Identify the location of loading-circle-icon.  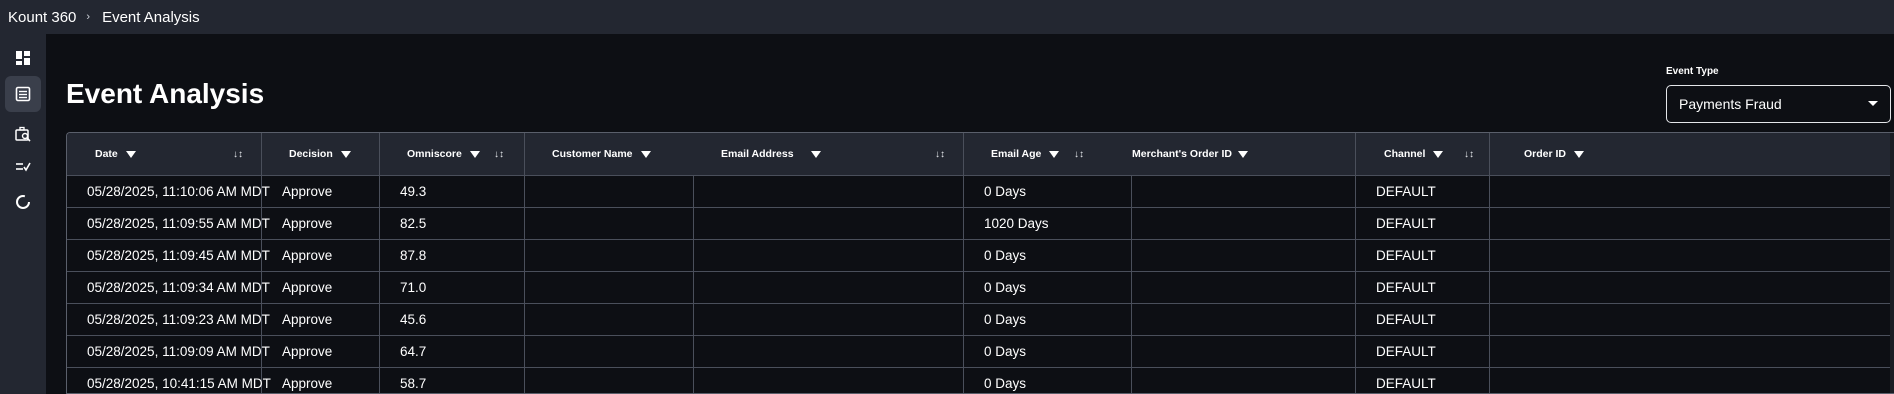
(23, 202).